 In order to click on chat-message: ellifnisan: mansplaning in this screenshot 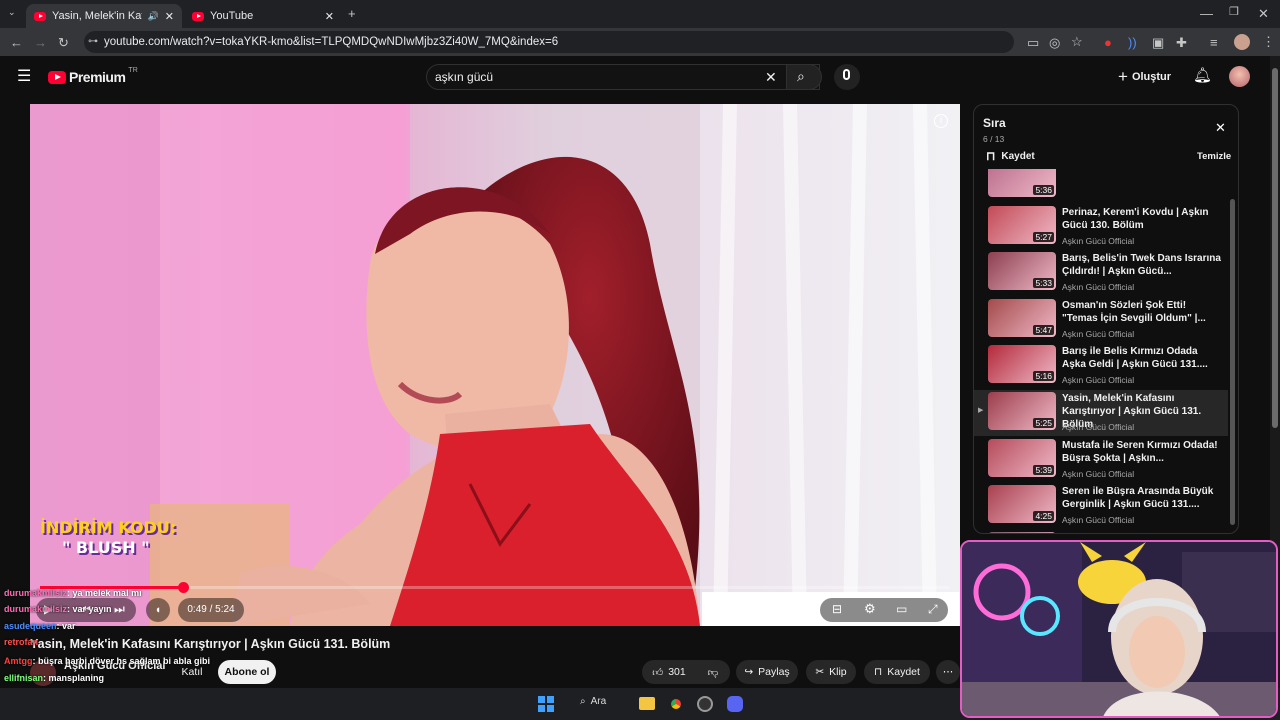, I will do `click(54, 678)`.